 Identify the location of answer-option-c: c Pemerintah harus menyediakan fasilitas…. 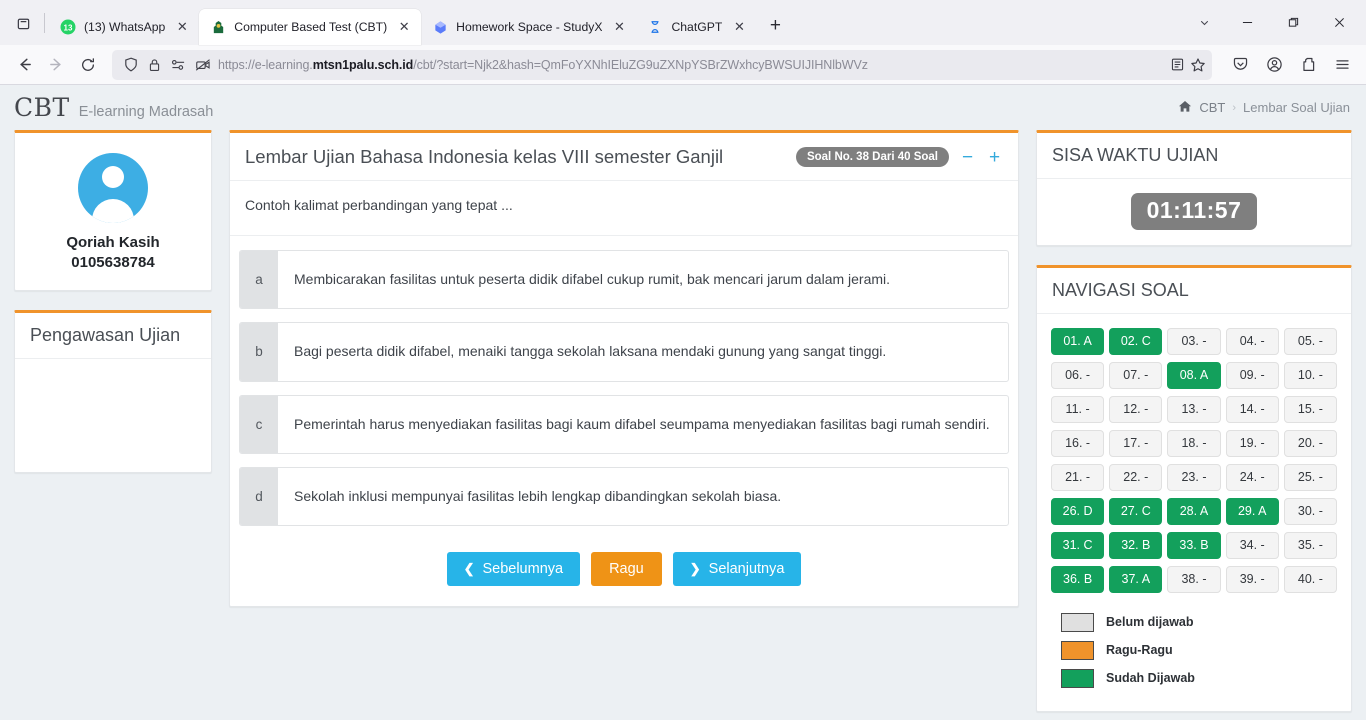
(624, 424).